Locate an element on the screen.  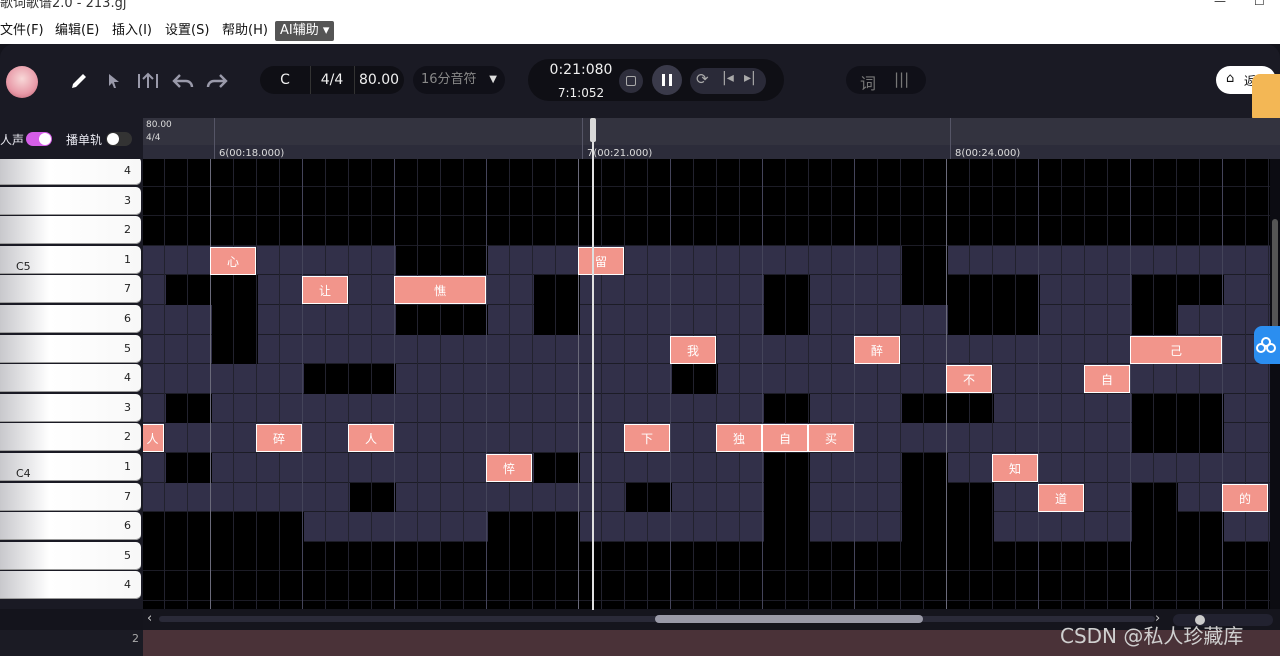
menu-edit: 编辑(E) is located at coordinates (77, 31).